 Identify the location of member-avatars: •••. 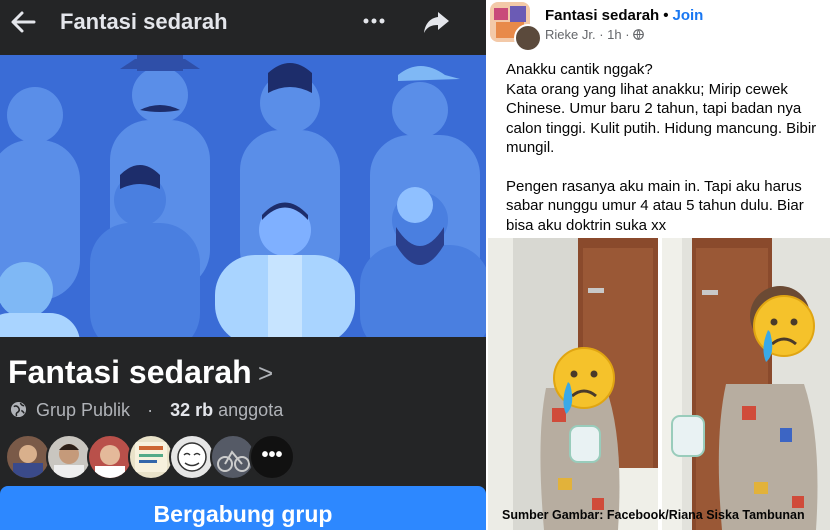
(155, 457).